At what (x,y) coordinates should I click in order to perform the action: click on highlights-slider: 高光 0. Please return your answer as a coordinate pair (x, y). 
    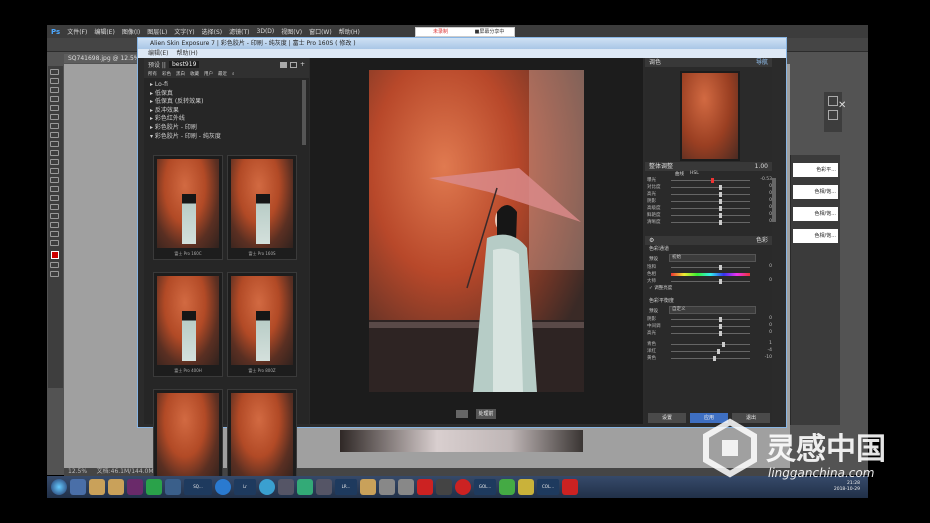
    Looking at the image, I should click on (709, 194).